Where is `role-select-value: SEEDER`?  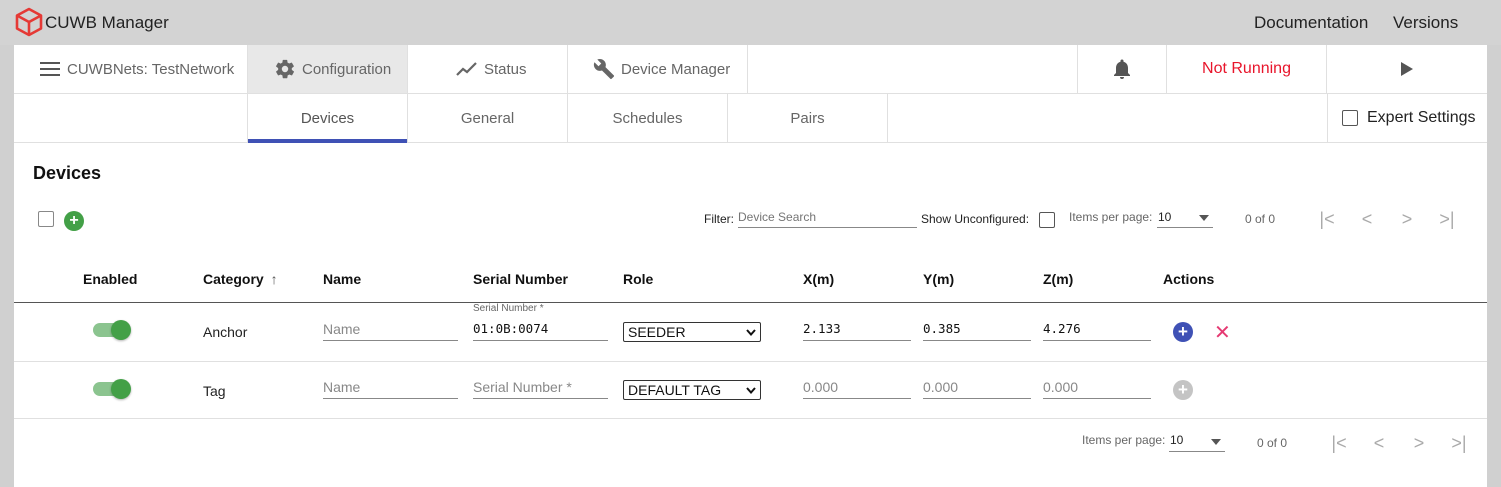
role-select-value: SEEDER is located at coordinates (657, 332).